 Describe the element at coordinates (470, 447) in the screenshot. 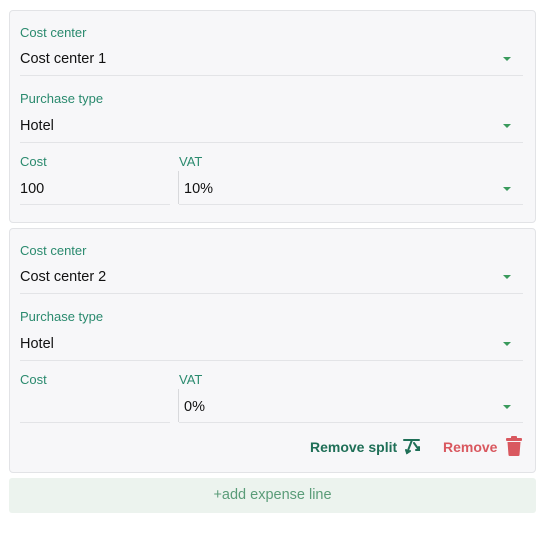

I see `remove-button: Remove` at that location.